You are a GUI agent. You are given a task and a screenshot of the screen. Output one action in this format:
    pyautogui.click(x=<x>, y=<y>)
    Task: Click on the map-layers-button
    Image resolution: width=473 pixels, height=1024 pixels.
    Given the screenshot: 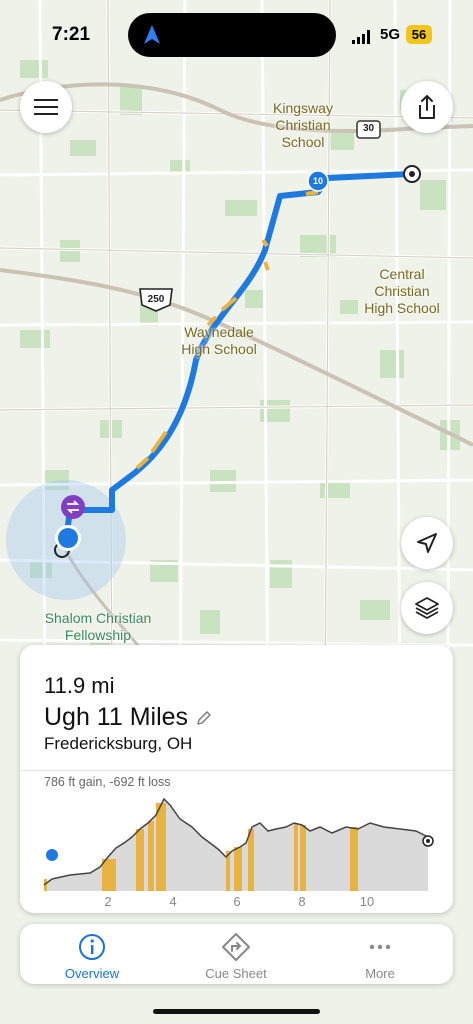 What is the action you would take?
    pyautogui.click(x=427, y=608)
    